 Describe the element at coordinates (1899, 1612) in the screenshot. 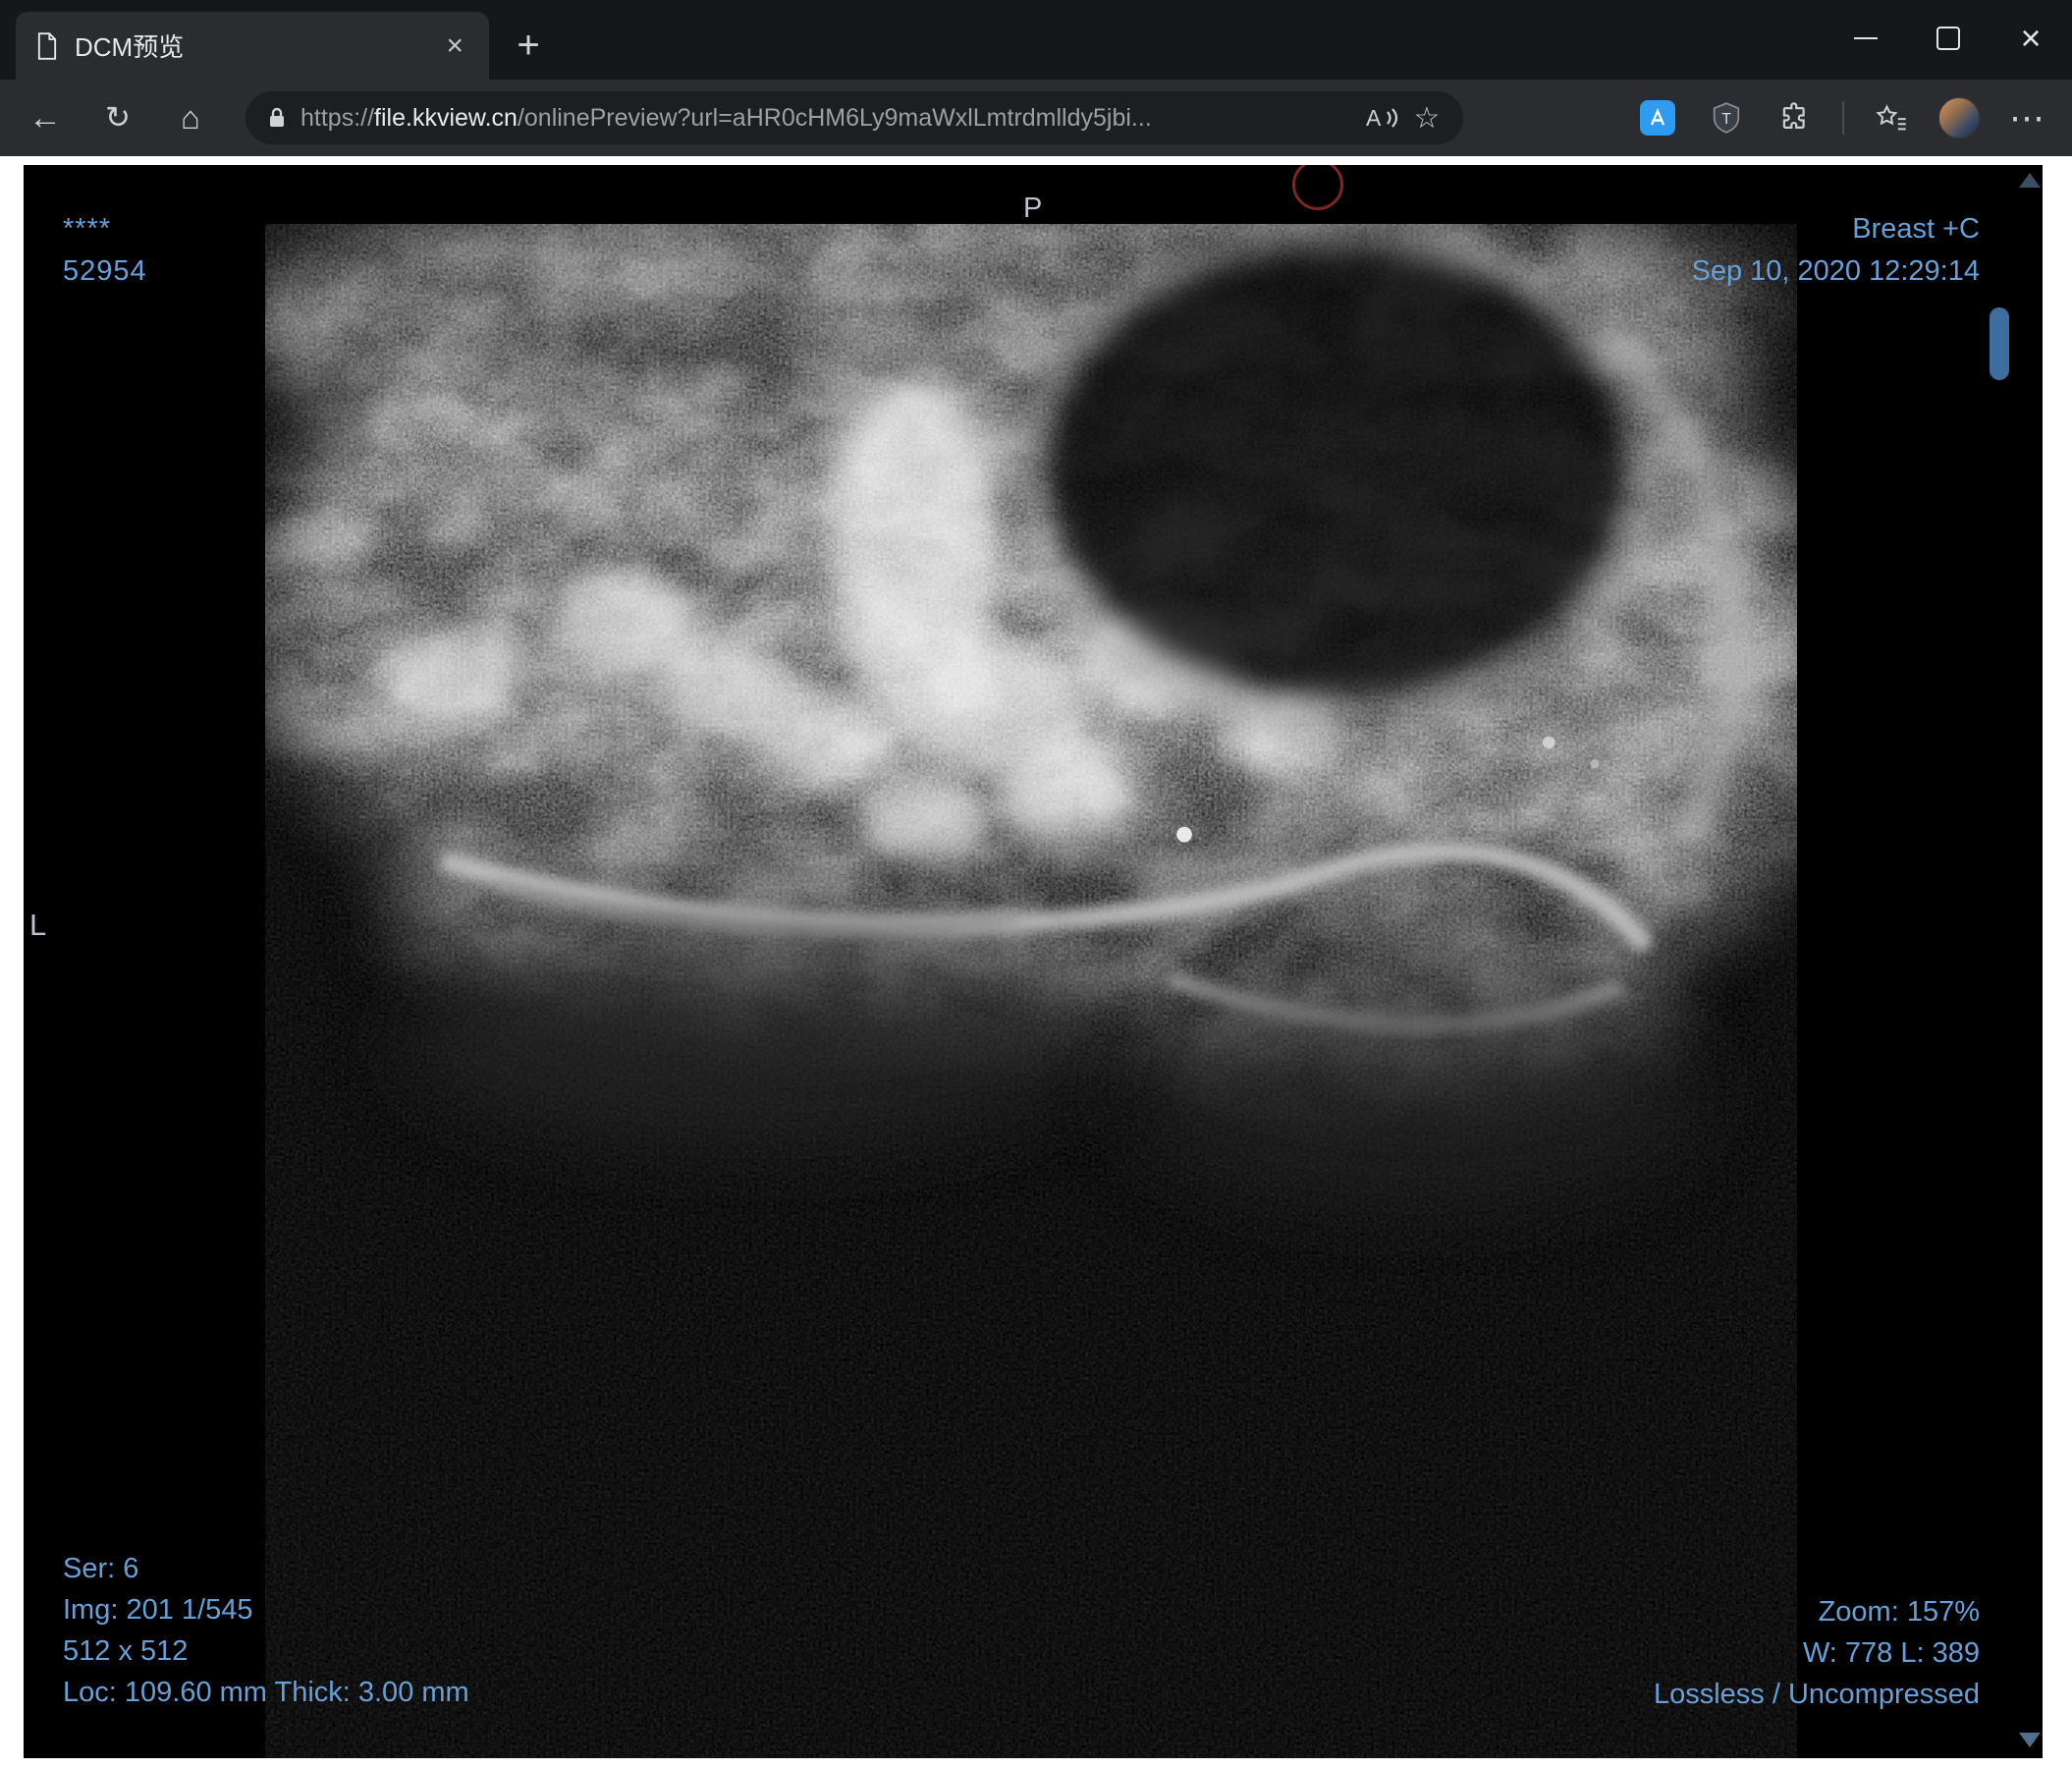

I see `zoom-level: Zoom: 157%` at that location.